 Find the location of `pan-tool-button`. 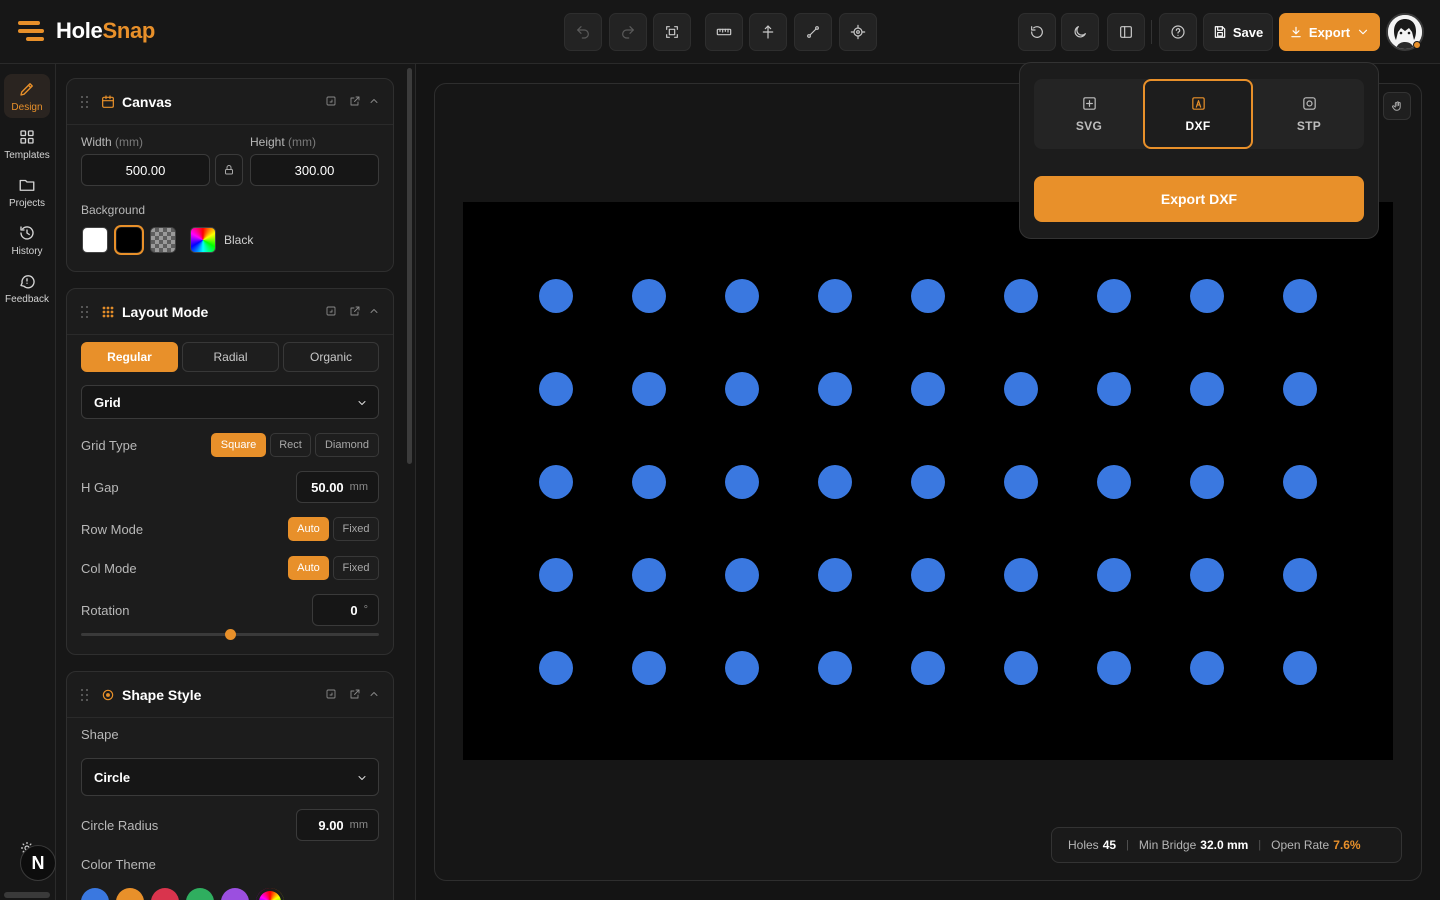

pan-tool-button is located at coordinates (1397, 106).